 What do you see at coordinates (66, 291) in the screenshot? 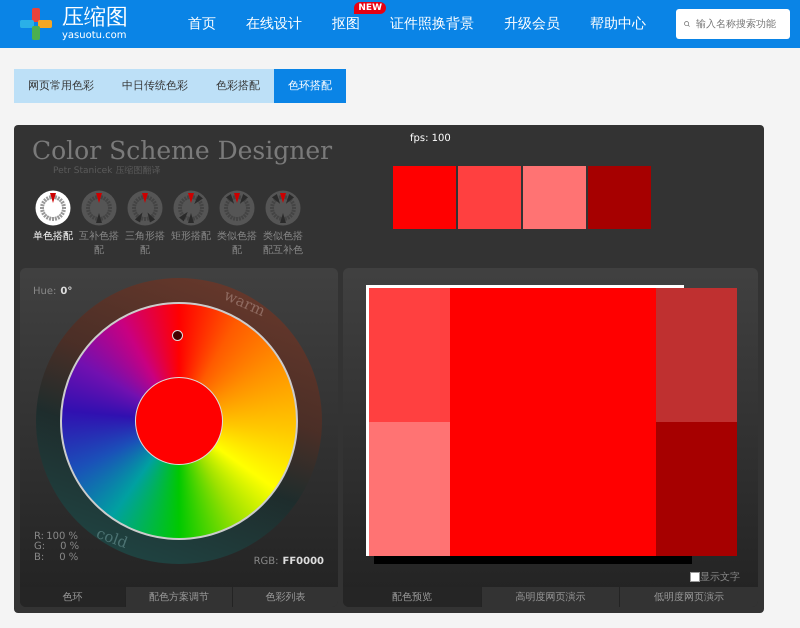
I see `hue-value: 0°` at bounding box center [66, 291].